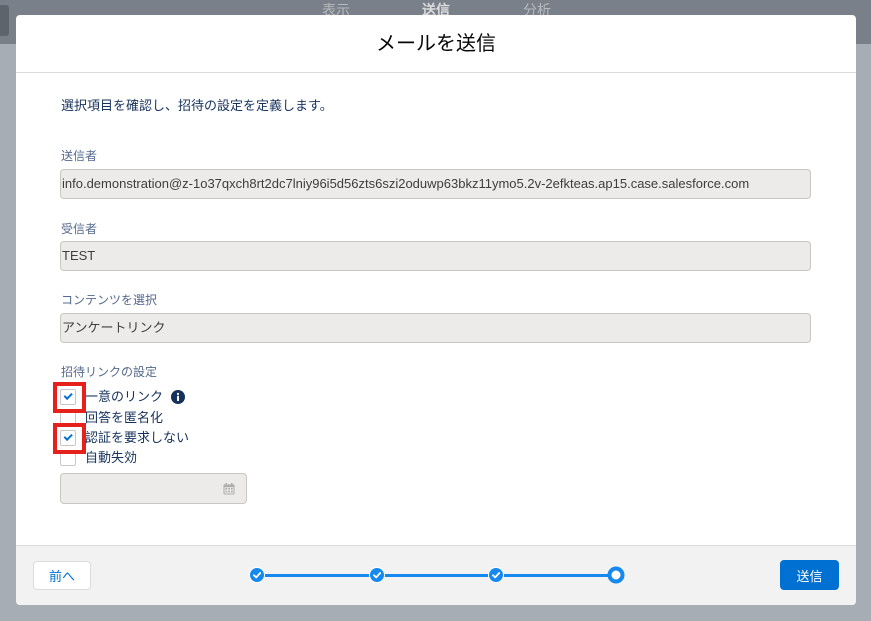 Image resolution: width=871 pixels, height=621 pixels. I want to click on recipient-field: TEST, so click(435, 256).